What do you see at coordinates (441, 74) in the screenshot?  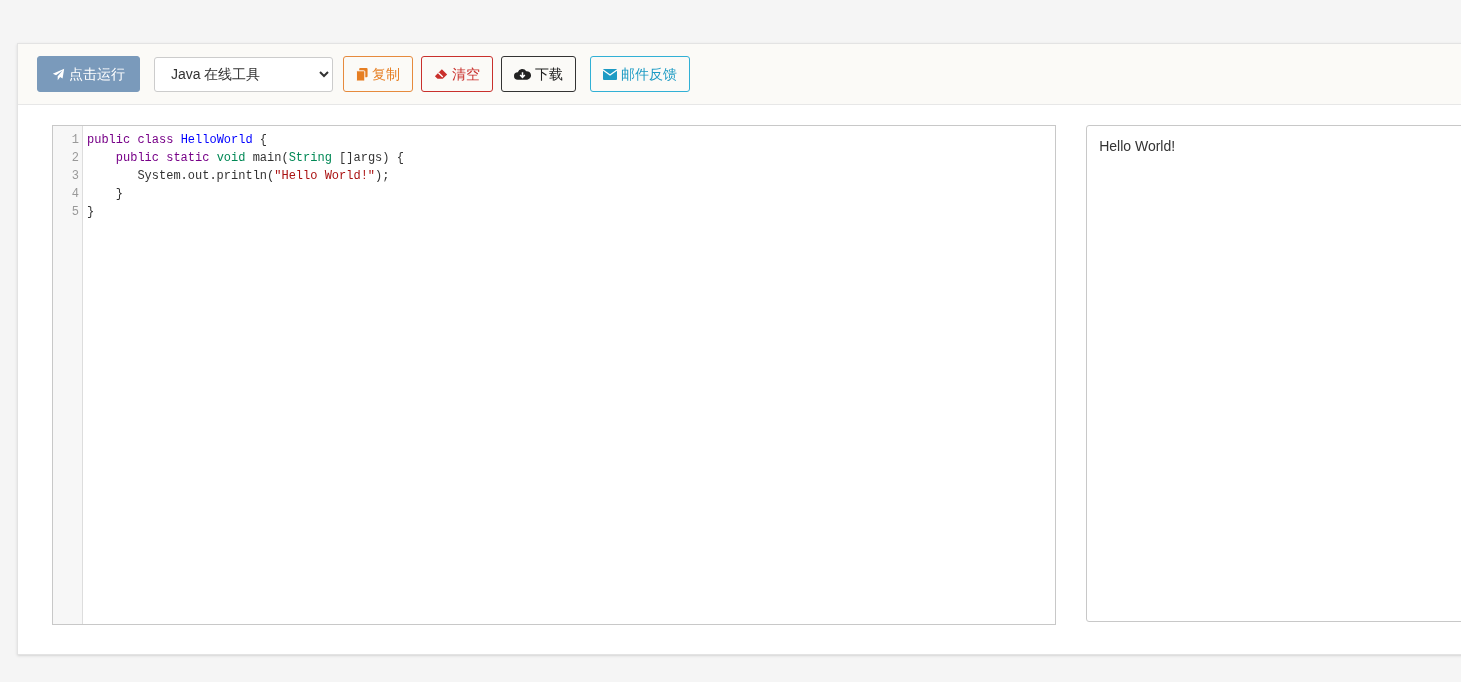 I see `eraser-icon` at bounding box center [441, 74].